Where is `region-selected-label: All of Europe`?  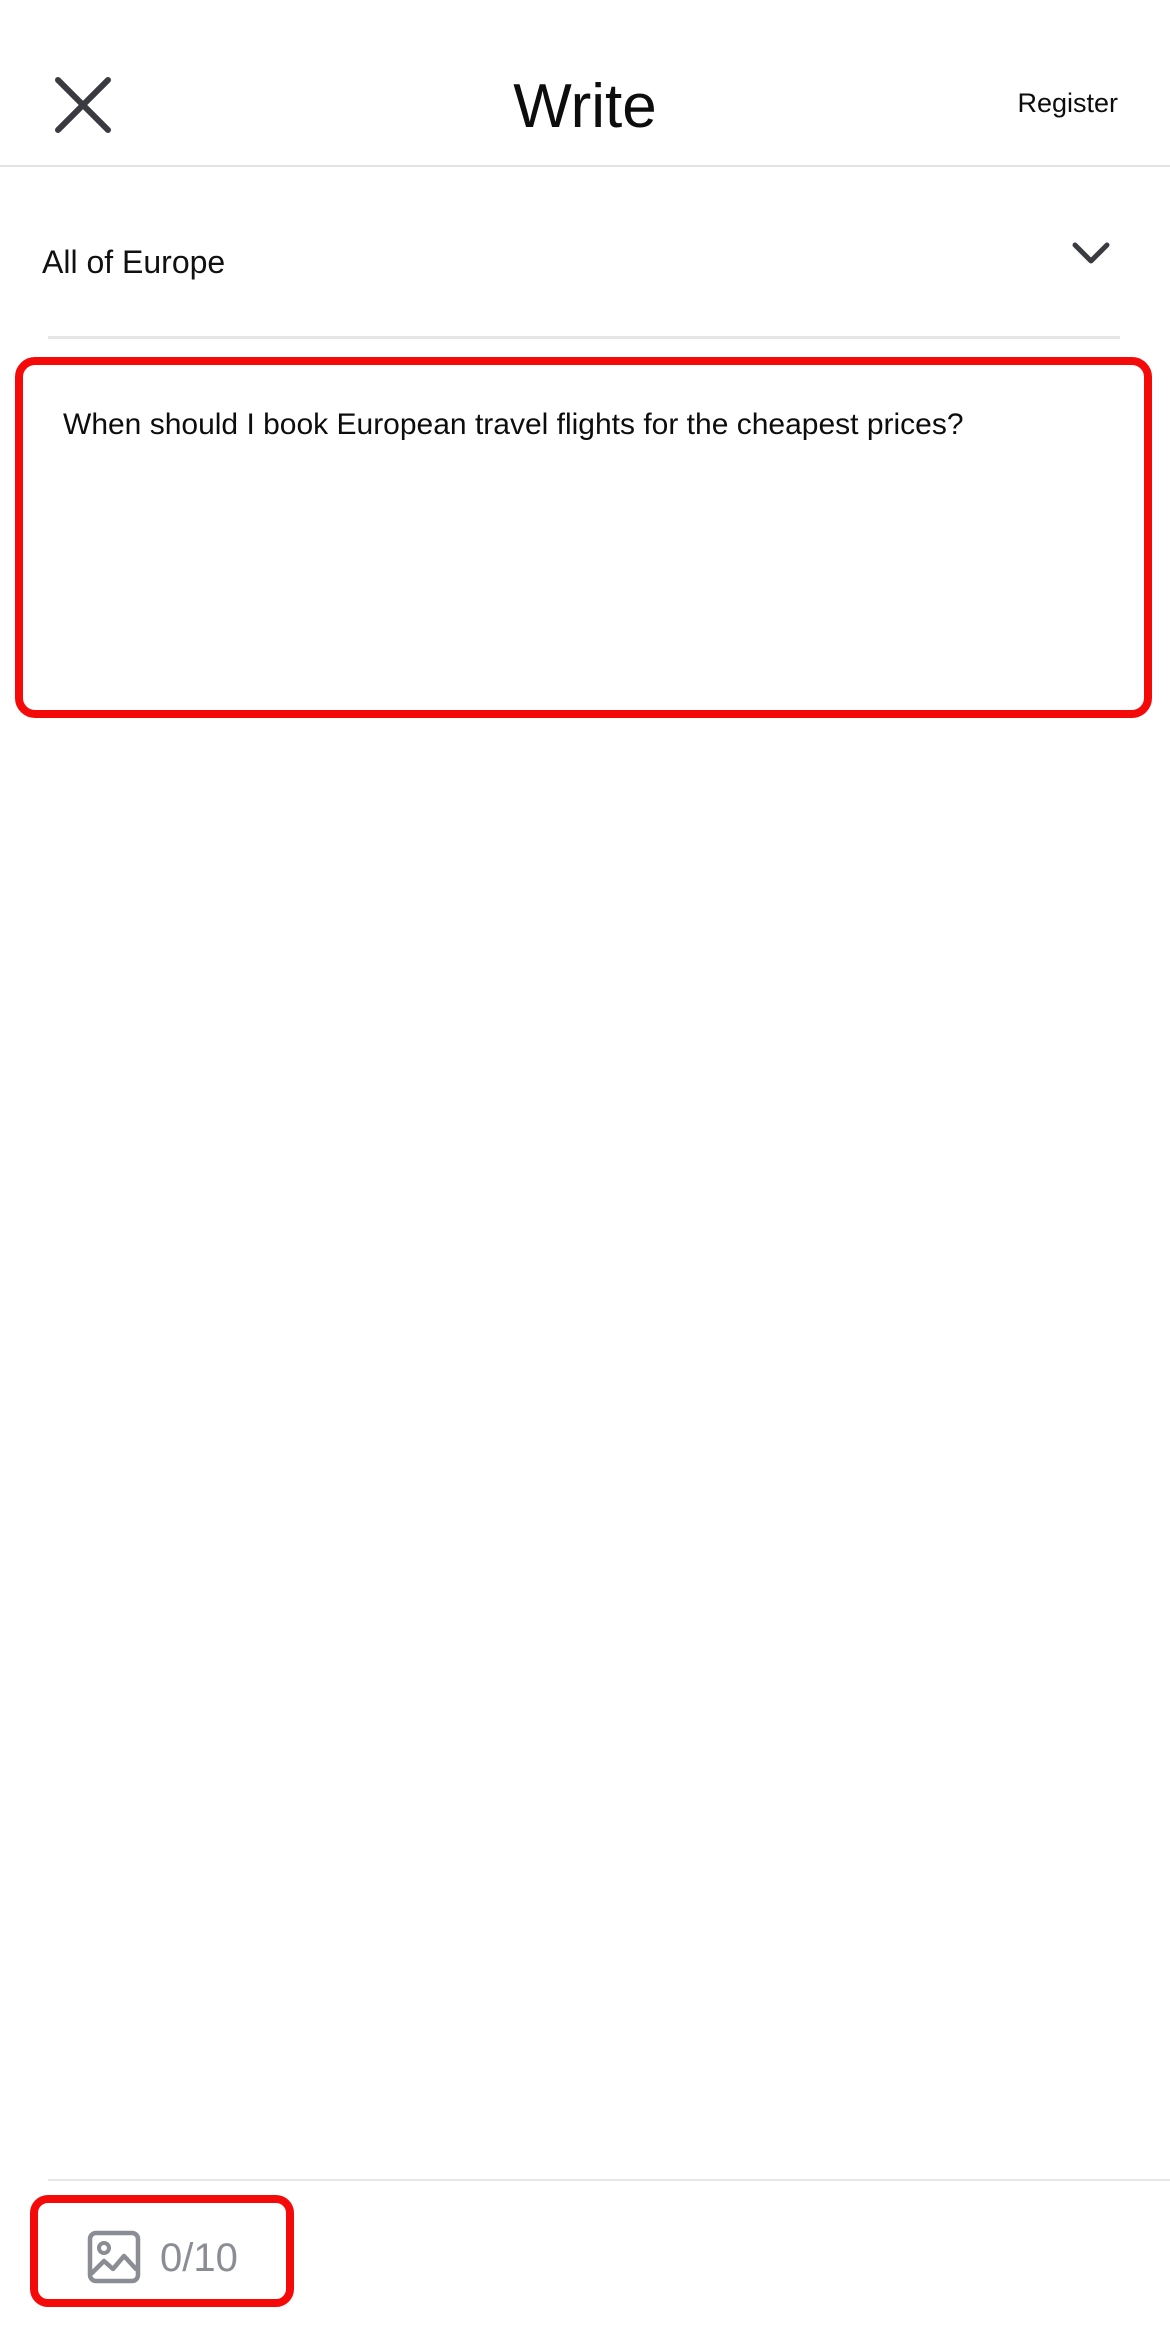
region-selected-label: All of Europe is located at coordinates (134, 262).